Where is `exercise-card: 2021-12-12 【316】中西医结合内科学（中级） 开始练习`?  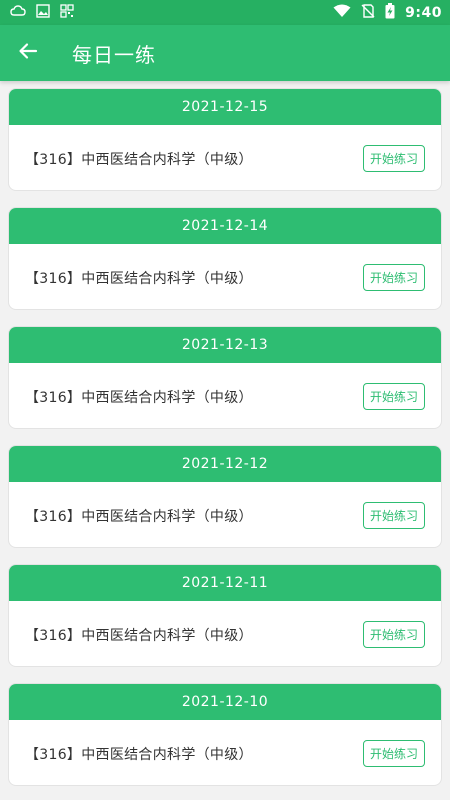
exercise-card: 2021-12-12 【316】中西医结合内科学（中级） 开始练习 is located at coordinates (225, 496).